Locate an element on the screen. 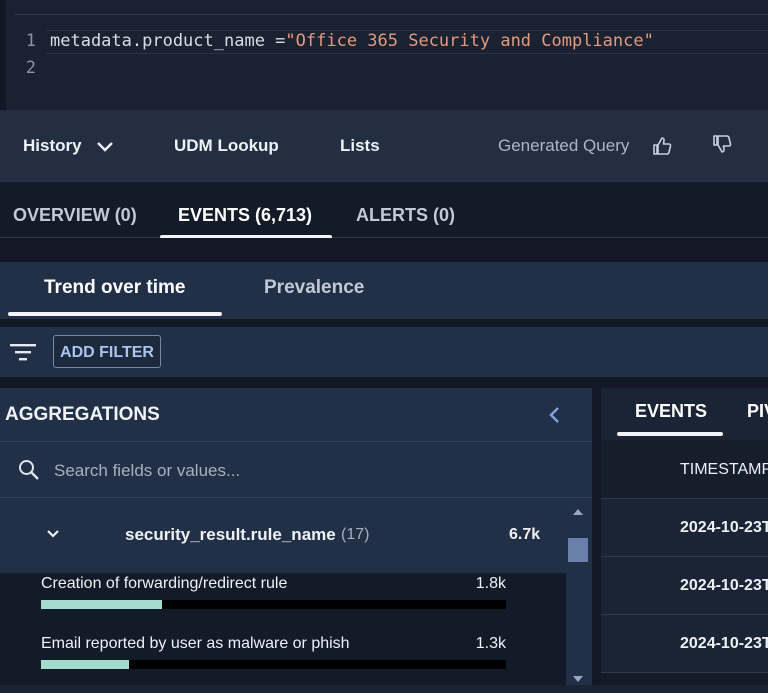 The image size is (768, 693). panel-divider is located at coordinates (596, 536).